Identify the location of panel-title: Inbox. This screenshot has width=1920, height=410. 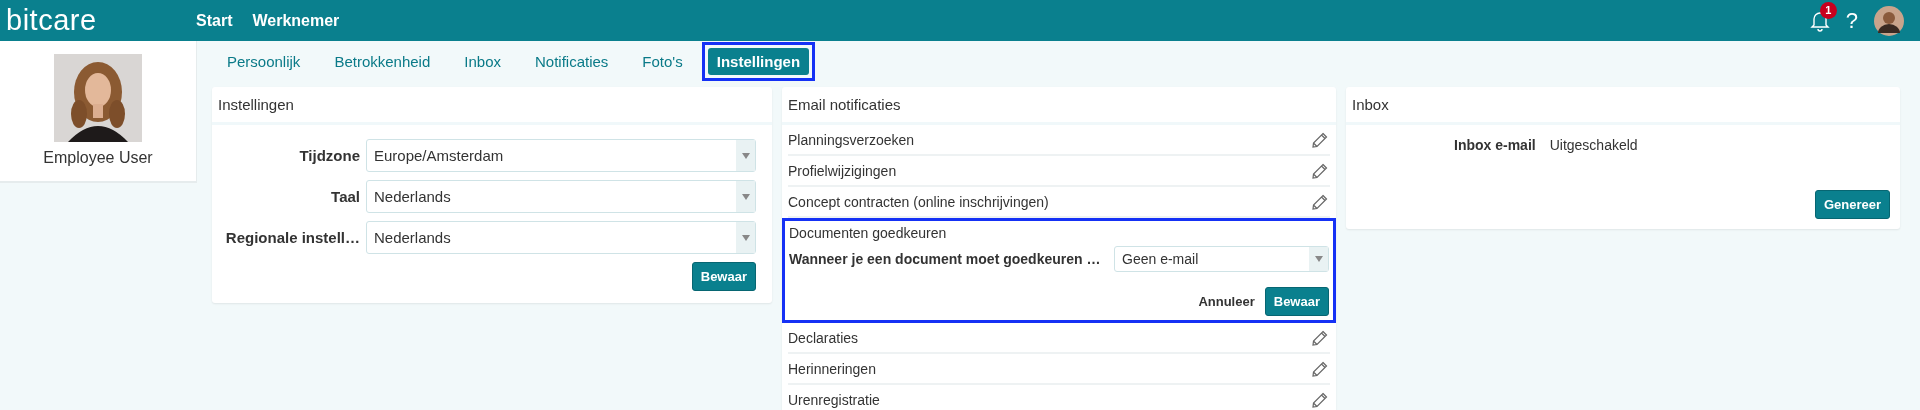
(1623, 106).